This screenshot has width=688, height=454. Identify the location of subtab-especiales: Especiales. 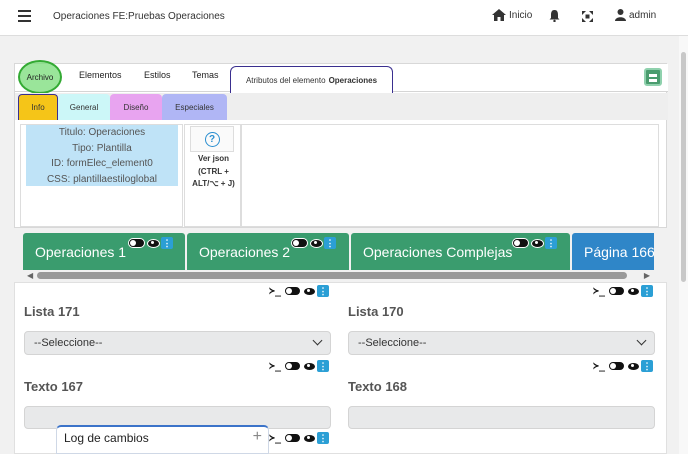
(194, 107).